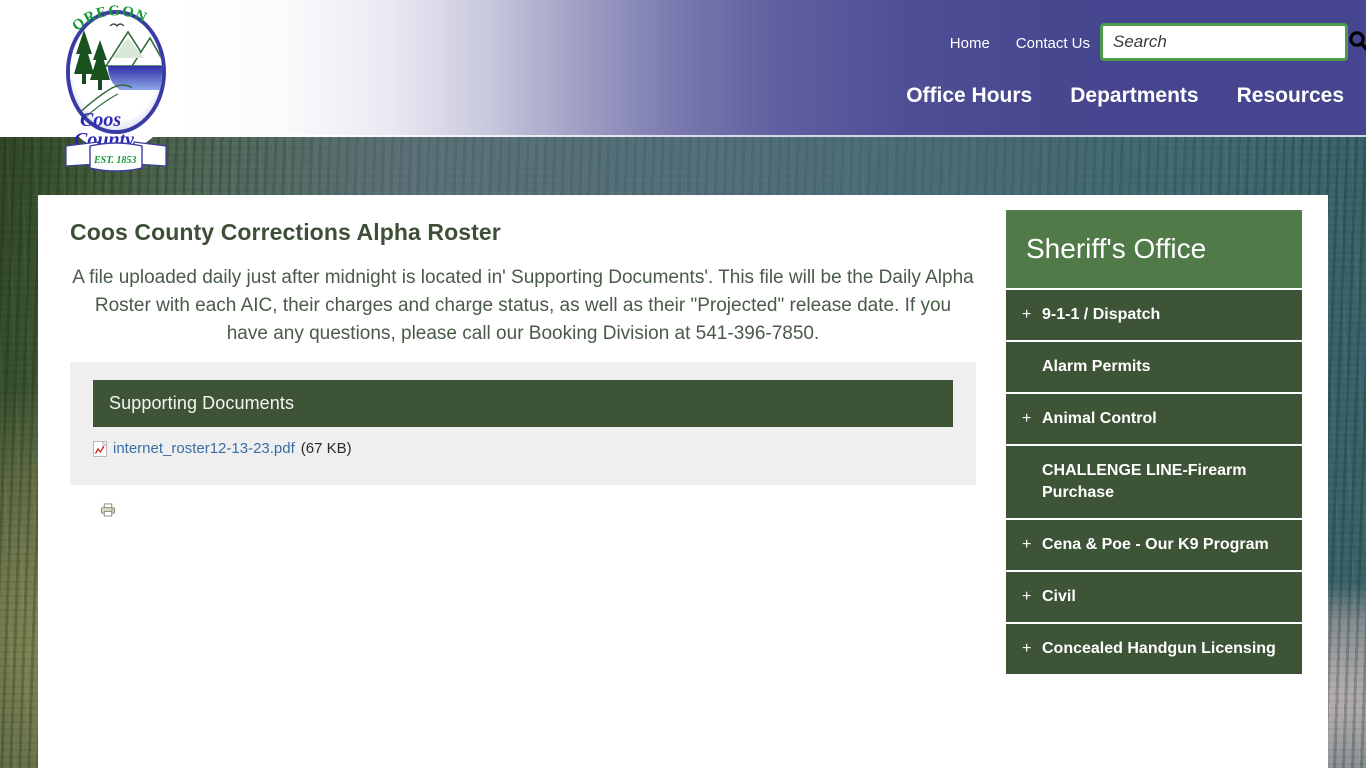 This screenshot has height=768, width=1366. I want to click on sidebar-item-animal-control: + Animal Control, so click(1154, 418).